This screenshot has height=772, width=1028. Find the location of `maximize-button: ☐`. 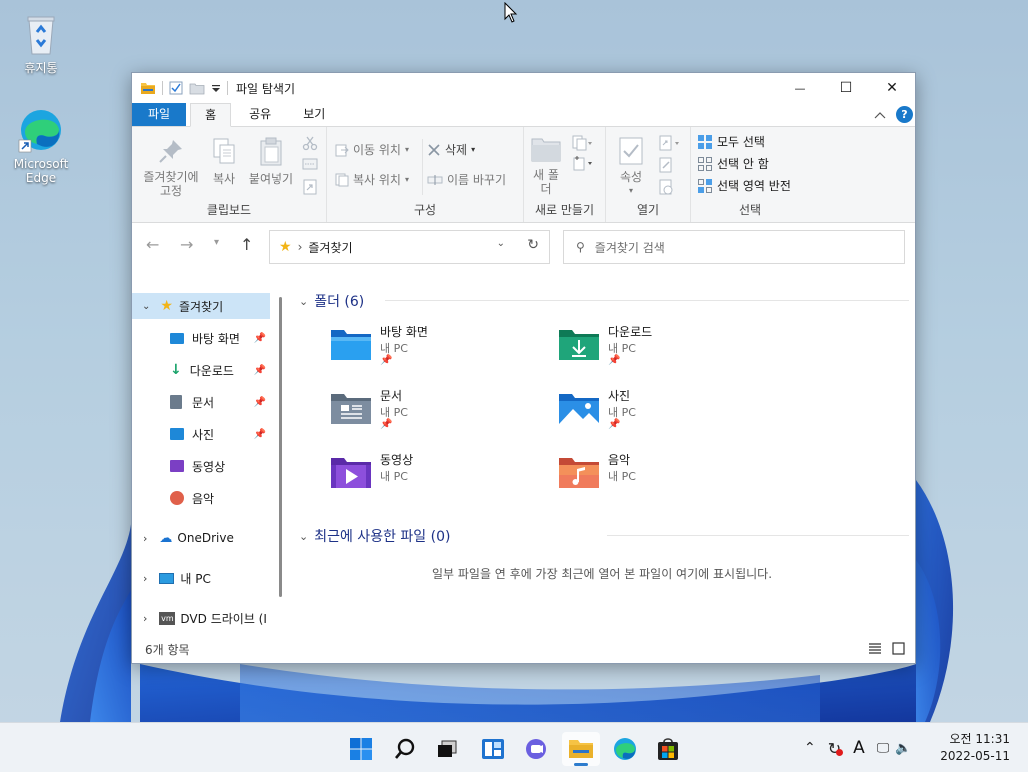

maximize-button: ☐ is located at coordinates (846, 88).